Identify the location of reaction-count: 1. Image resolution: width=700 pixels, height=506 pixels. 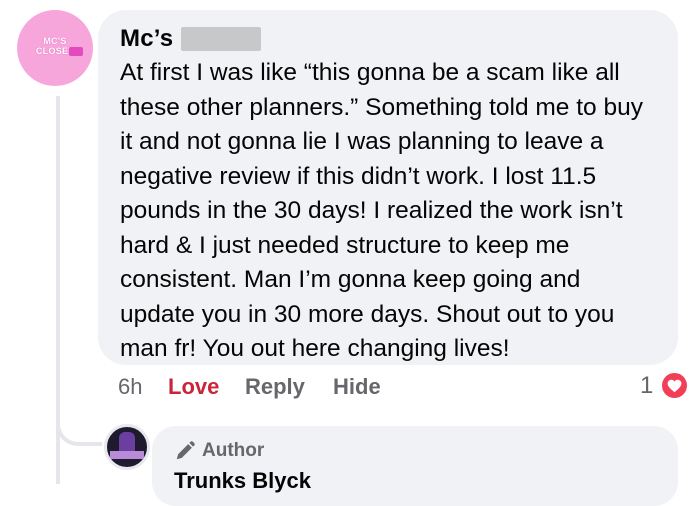
(646, 386).